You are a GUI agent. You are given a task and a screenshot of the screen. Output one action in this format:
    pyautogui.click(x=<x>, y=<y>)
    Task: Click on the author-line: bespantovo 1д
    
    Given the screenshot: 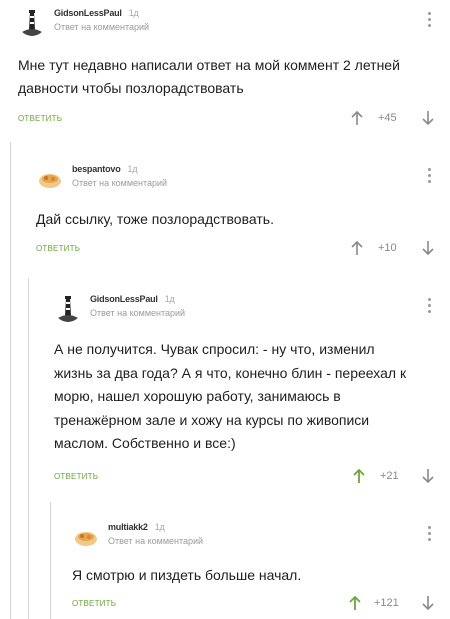 What is the action you would take?
    pyautogui.click(x=105, y=169)
    